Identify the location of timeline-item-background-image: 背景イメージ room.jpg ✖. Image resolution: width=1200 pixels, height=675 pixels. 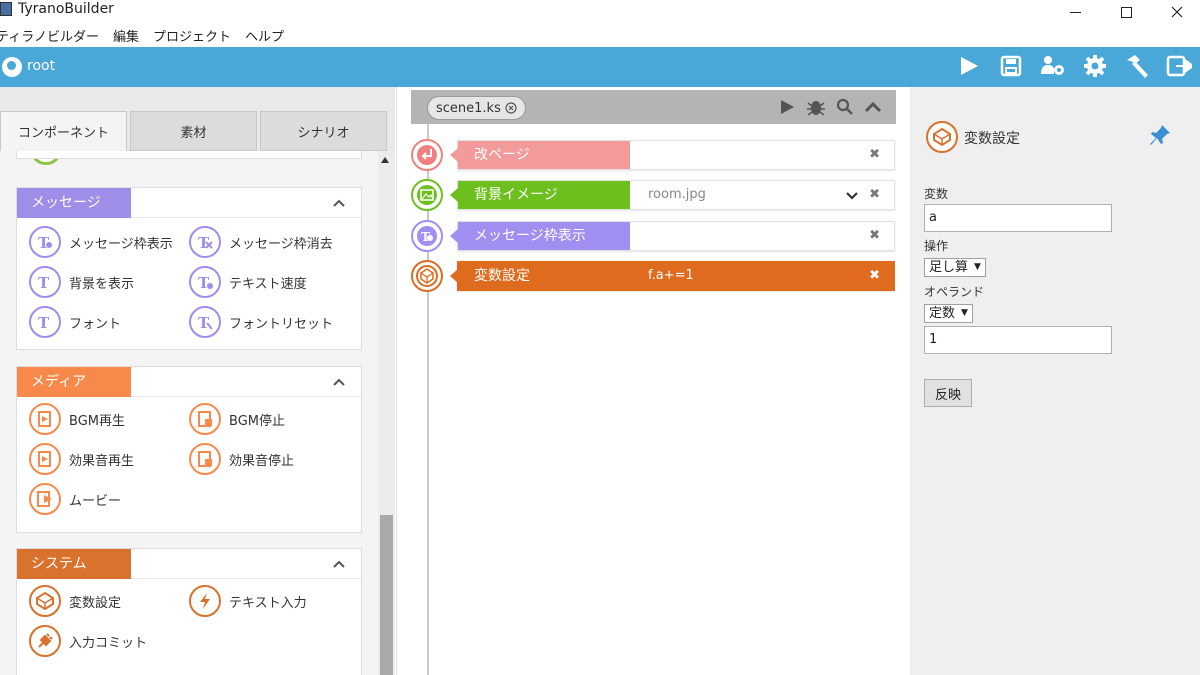
(661, 195).